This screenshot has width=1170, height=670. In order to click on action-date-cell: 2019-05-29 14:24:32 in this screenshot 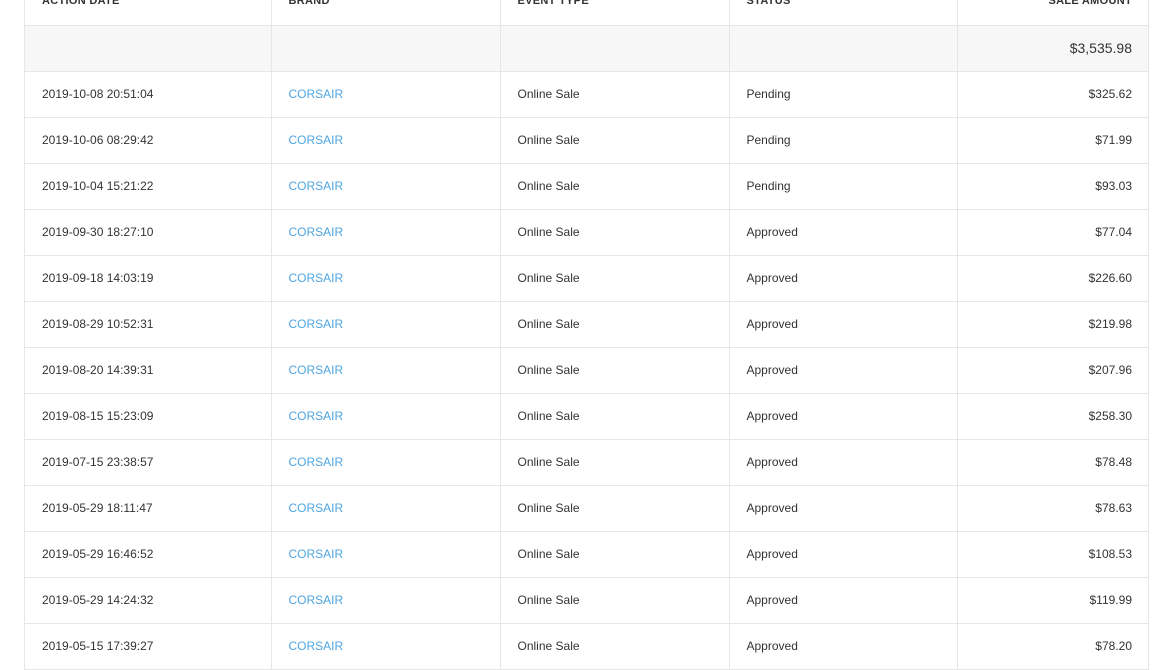, I will do `click(148, 600)`.